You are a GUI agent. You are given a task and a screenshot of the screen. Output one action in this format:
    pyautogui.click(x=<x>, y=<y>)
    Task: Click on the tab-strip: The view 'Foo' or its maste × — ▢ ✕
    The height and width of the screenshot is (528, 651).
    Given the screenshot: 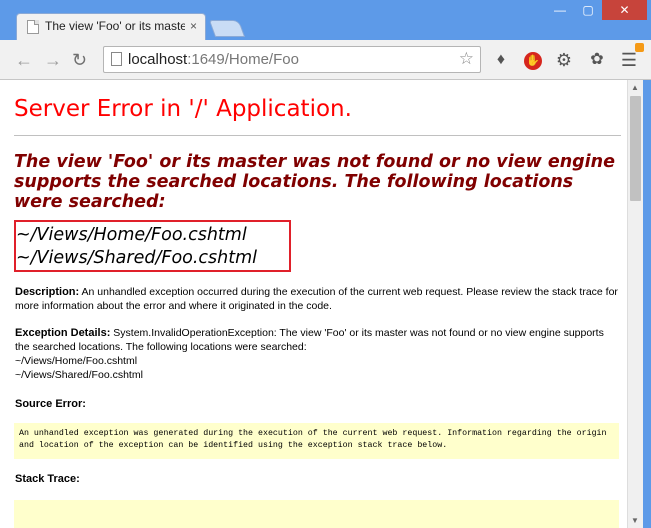 What is the action you would take?
    pyautogui.click(x=325, y=20)
    